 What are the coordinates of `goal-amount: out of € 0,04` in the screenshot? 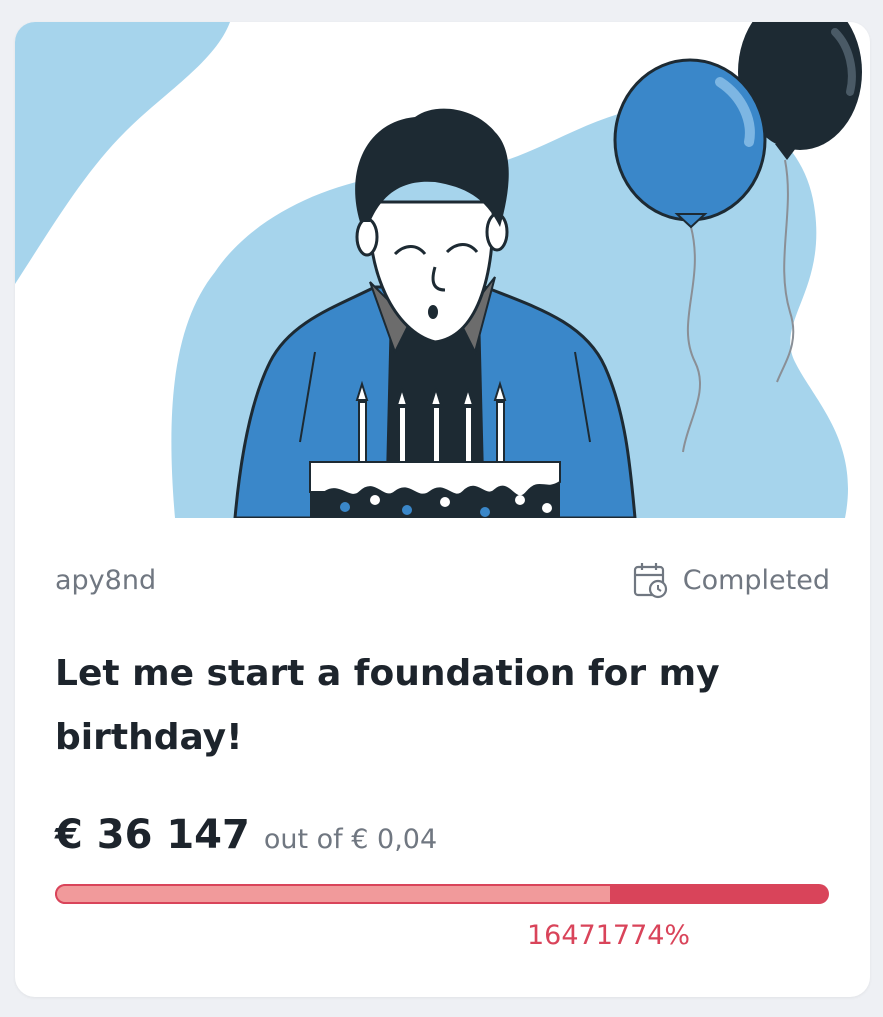 It's located at (350, 839).